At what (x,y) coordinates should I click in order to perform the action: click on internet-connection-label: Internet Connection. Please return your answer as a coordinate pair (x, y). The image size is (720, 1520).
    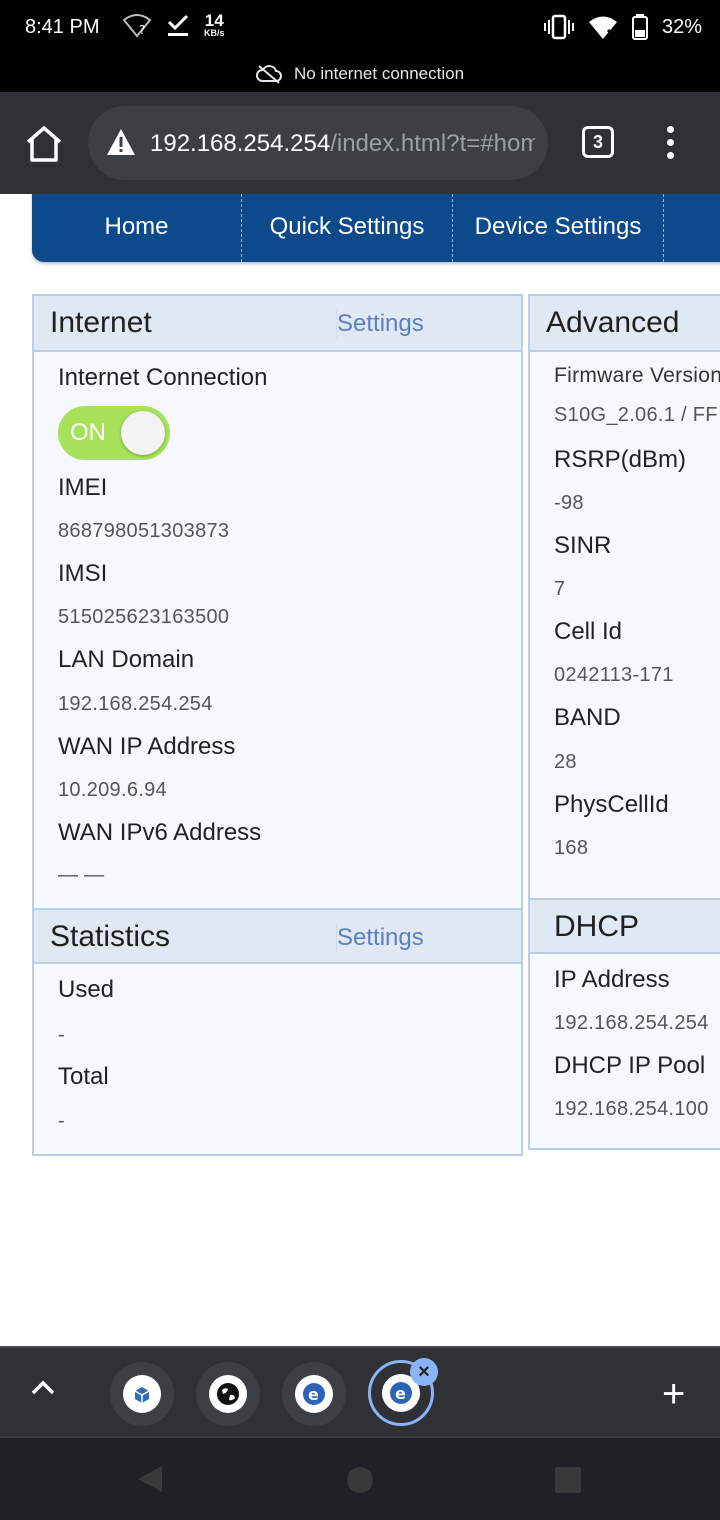
    Looking at the image, I should click on (163, 377).